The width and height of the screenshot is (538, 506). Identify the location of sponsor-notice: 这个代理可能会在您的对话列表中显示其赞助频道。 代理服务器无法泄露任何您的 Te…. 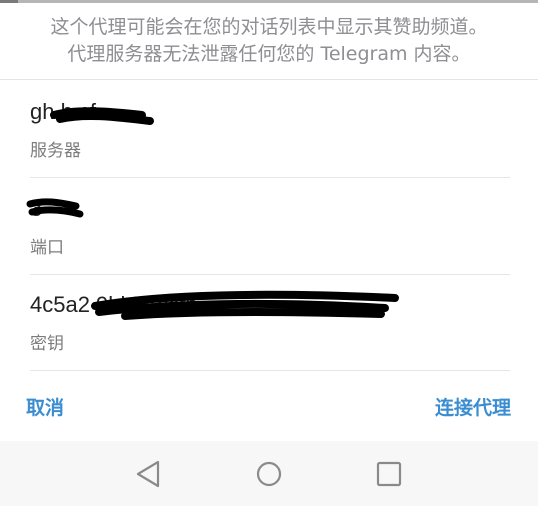
(269, 41).